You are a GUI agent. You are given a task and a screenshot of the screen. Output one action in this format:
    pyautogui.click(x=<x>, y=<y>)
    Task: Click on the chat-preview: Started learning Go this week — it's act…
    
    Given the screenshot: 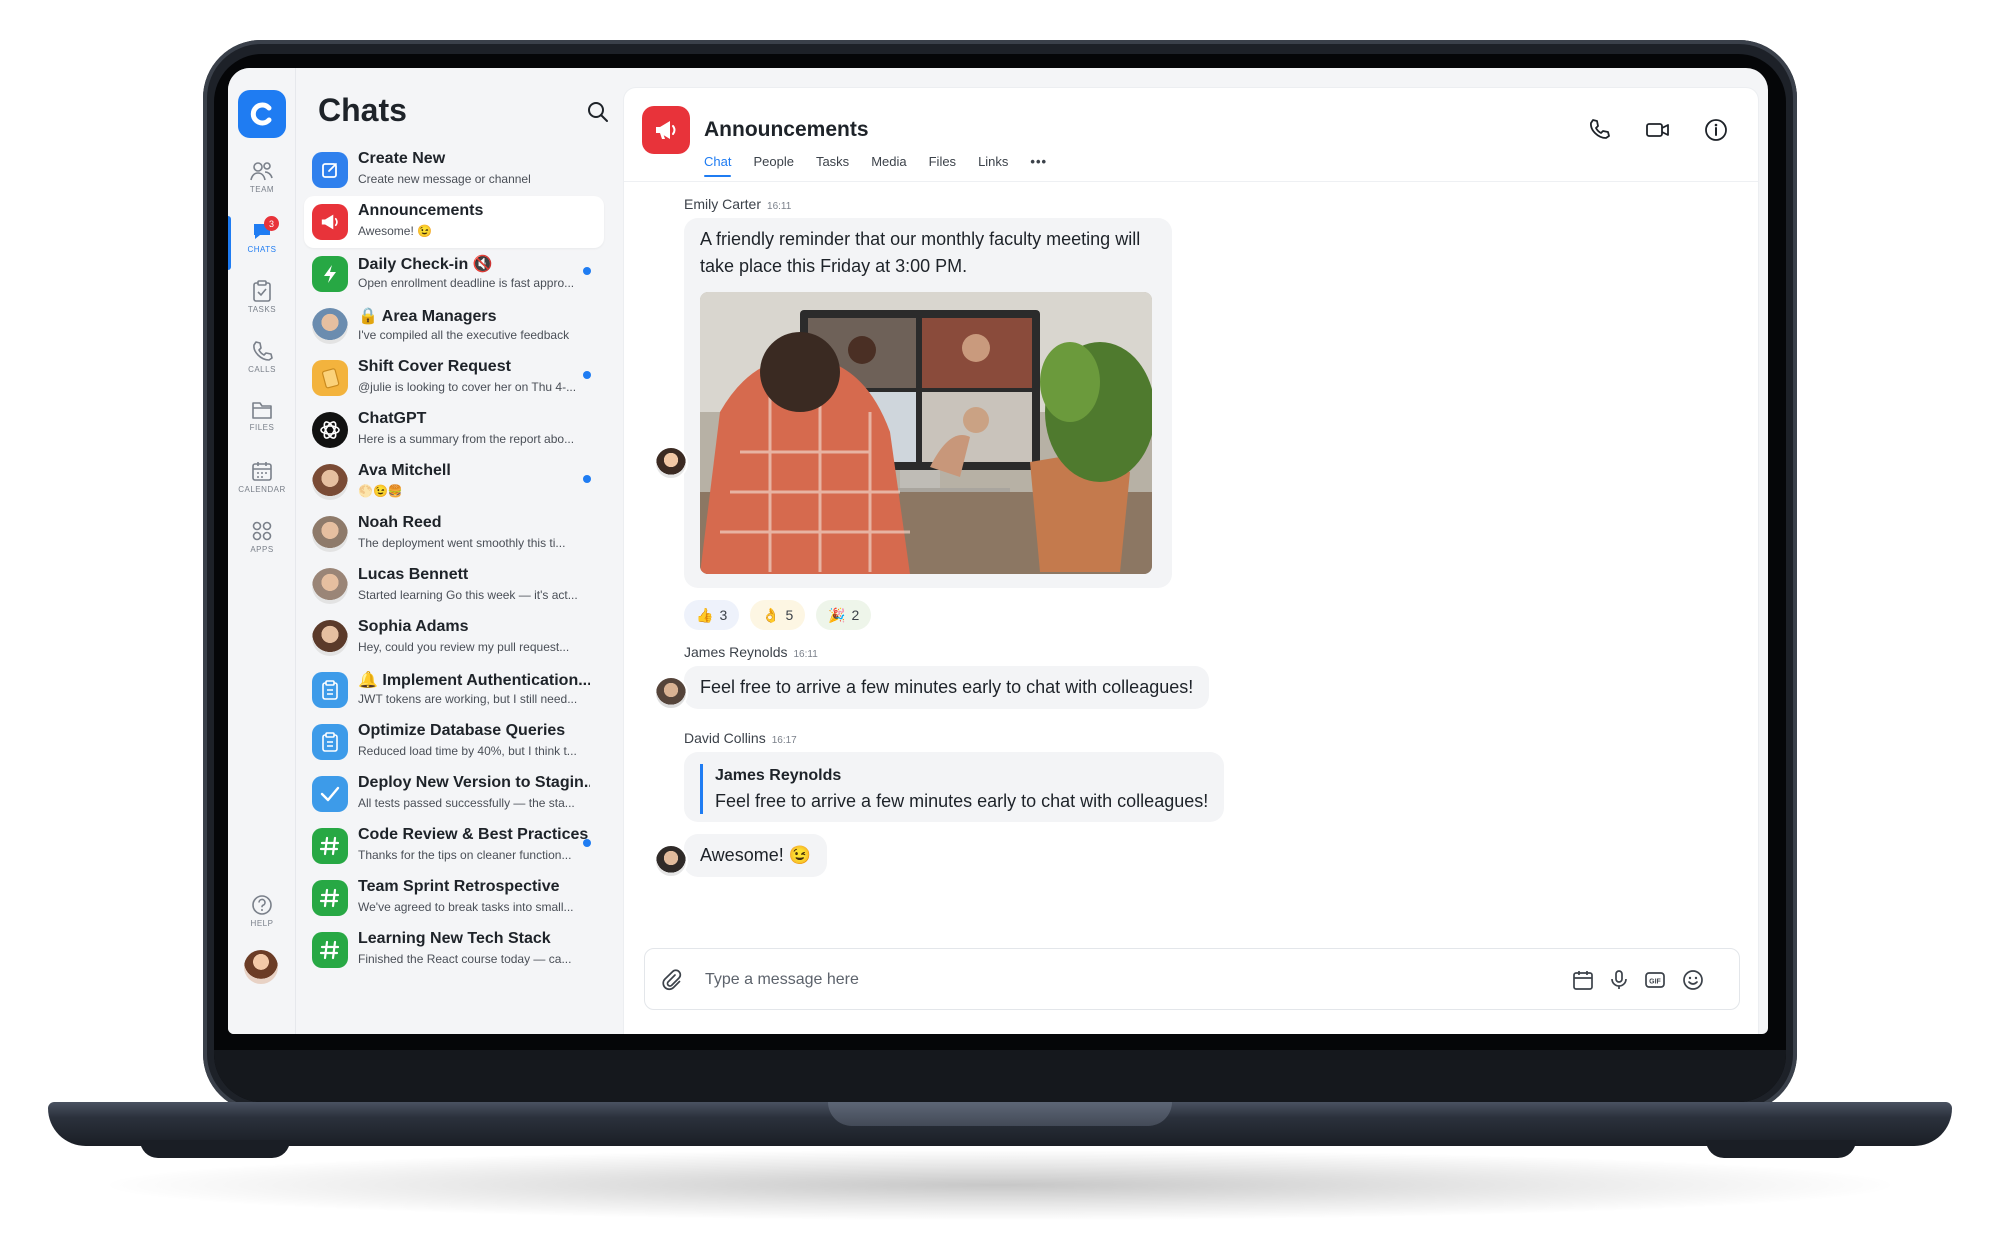 What is the action you would take?
    pyautogui.click(x=468, y=595)
    